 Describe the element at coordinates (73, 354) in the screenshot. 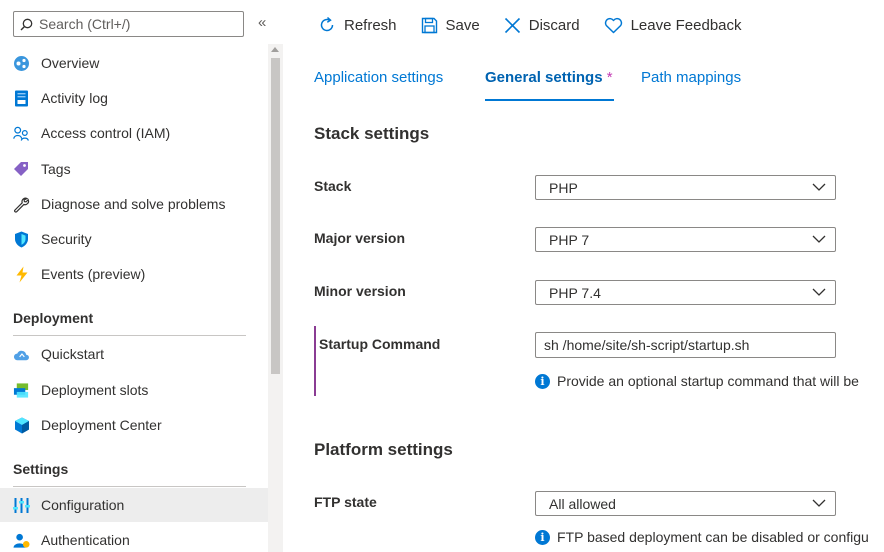

I see `sidebar-item-label: Quickstart` at that location.